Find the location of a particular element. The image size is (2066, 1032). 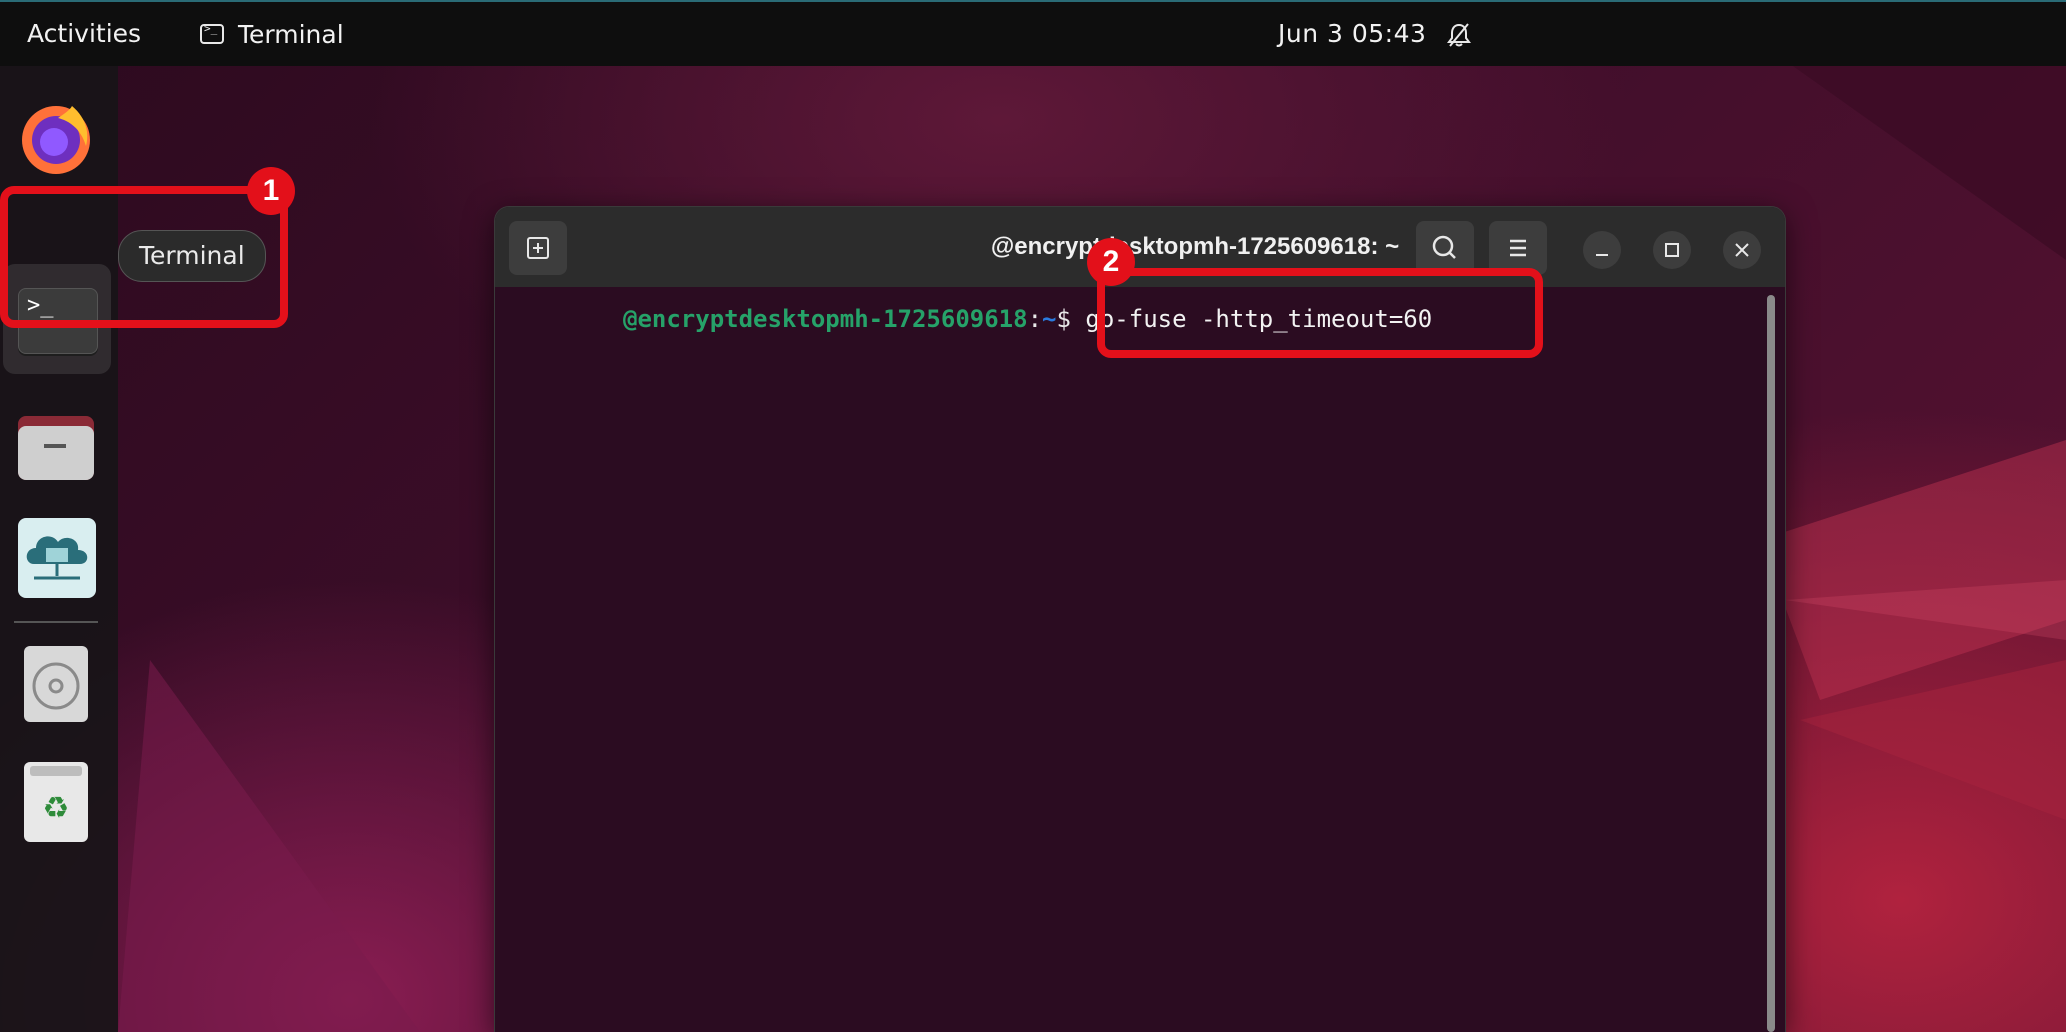

prompt-dollar: $ is located at coordinates (1071, 319).